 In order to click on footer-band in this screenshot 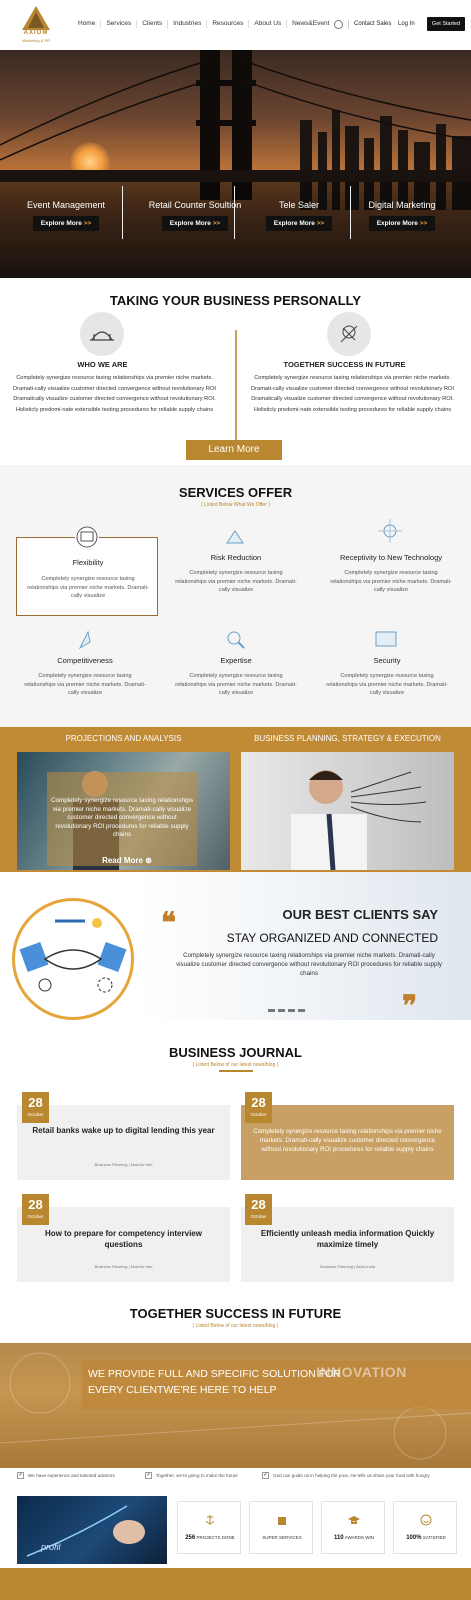, I will do `click(235, 1584)`.